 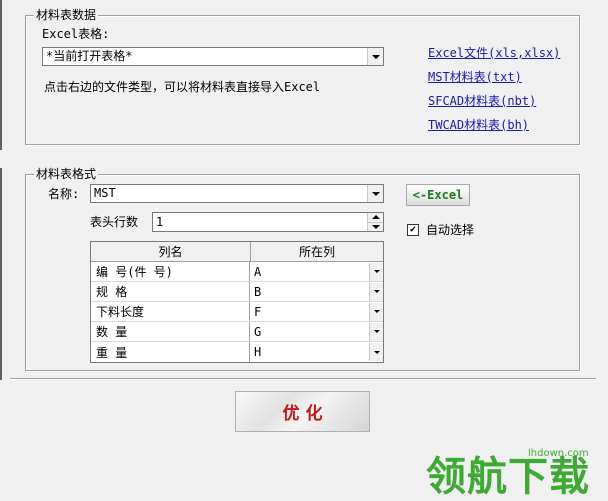 I want to click on optimize-button: 优 化, so click(x=302, y=411).